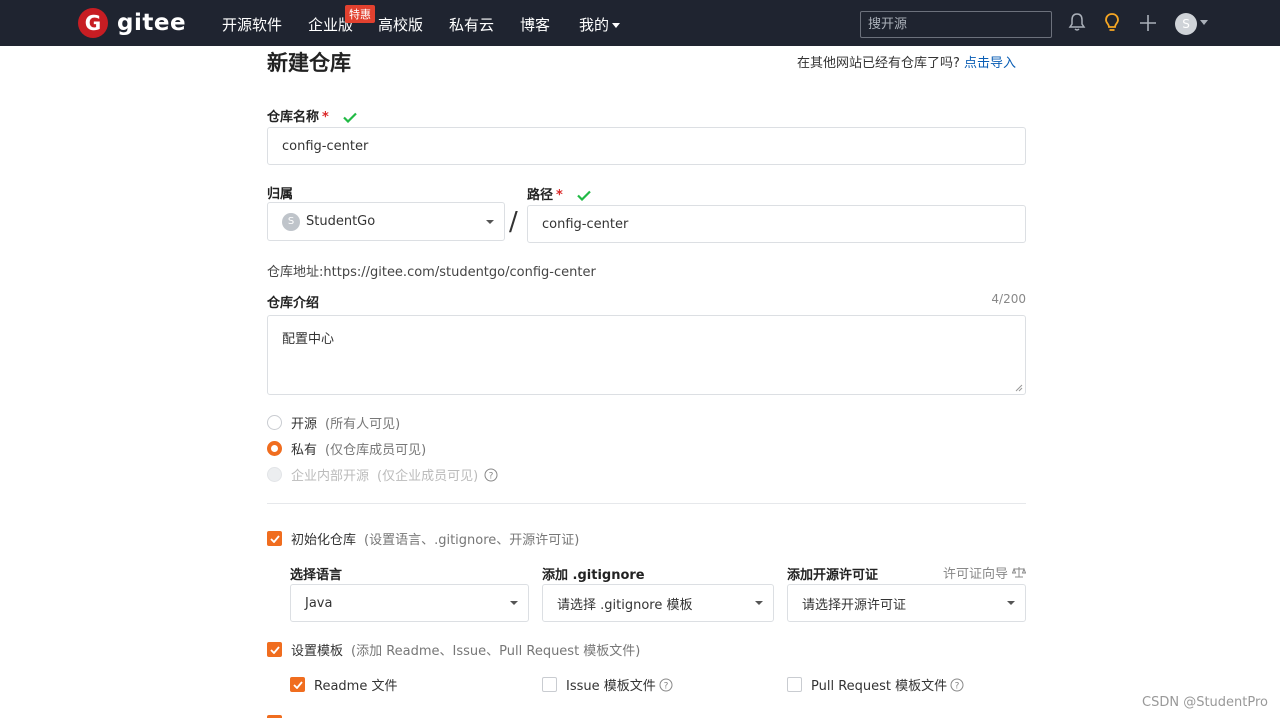  I want to click on visibility-enterprise: 企业内部开源 (仅企业成员可见) ?, so click(382, 474).